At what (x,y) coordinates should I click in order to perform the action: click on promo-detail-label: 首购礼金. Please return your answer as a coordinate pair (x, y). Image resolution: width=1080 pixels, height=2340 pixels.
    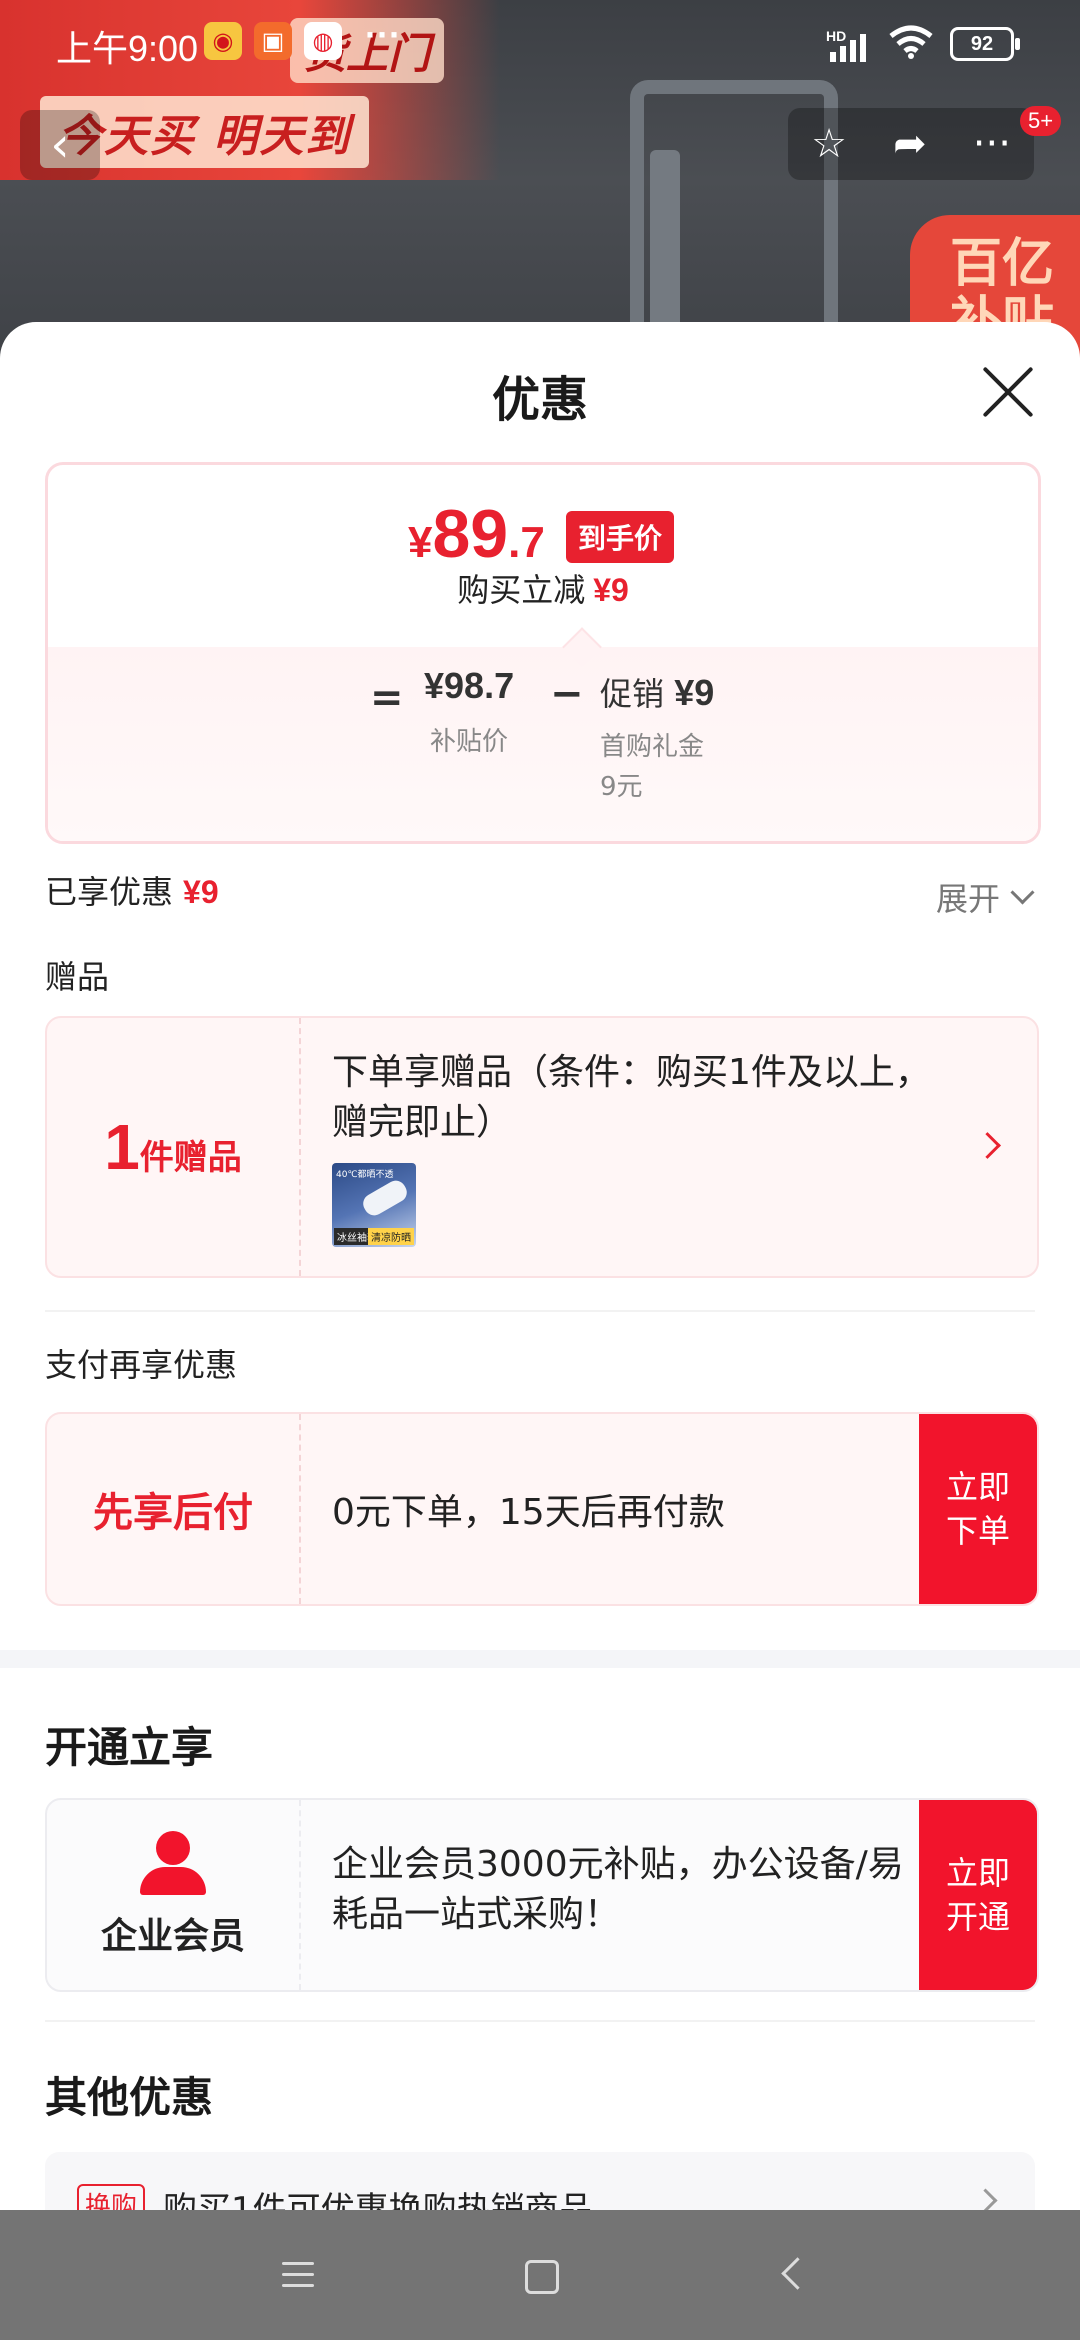
    Looking at the image, I should click on (652, 747).